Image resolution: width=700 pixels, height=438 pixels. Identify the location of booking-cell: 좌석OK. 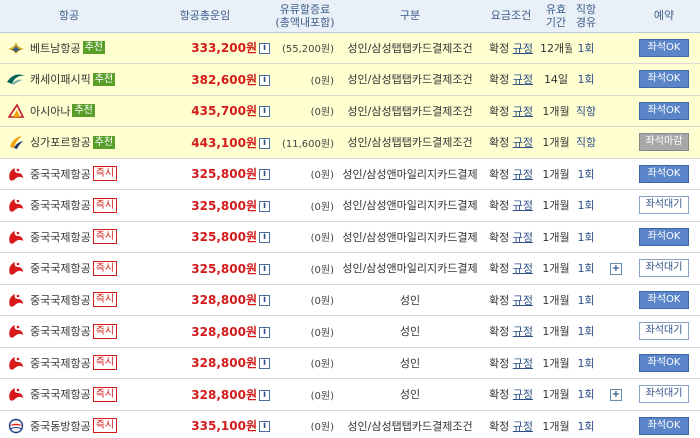
(664, 111).